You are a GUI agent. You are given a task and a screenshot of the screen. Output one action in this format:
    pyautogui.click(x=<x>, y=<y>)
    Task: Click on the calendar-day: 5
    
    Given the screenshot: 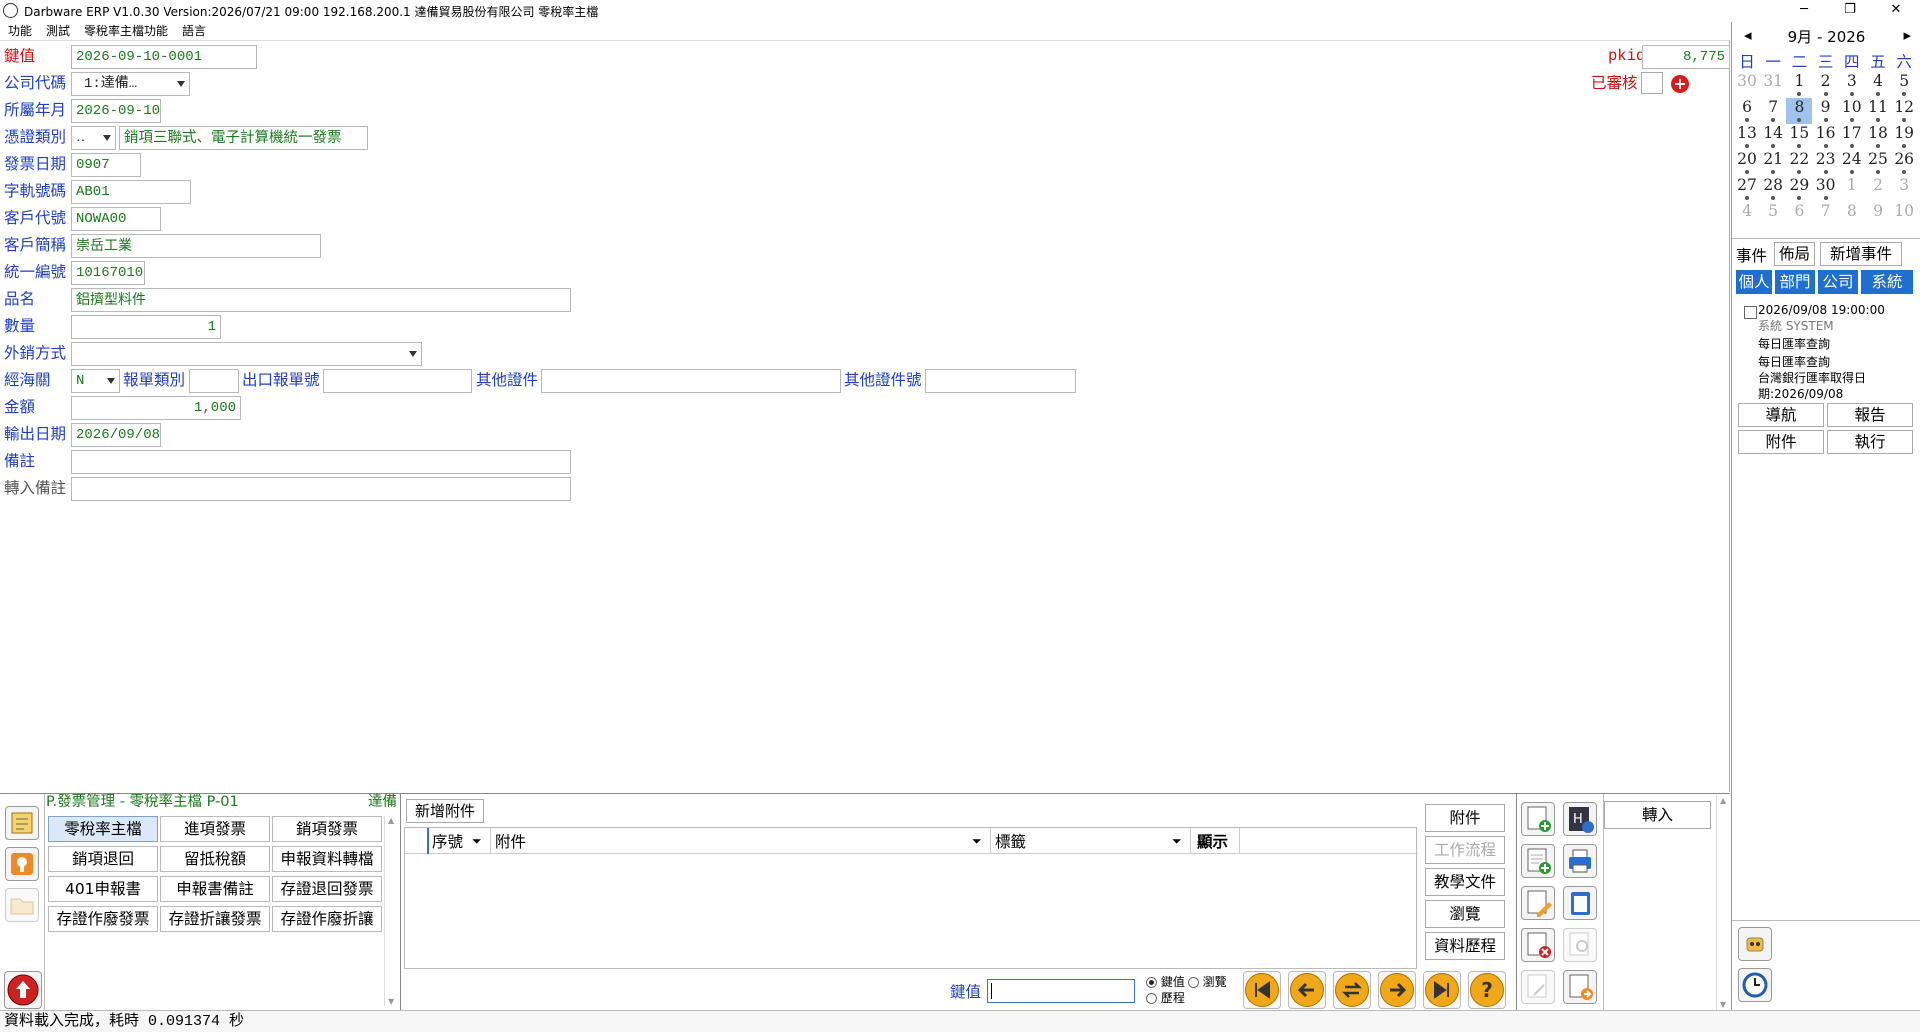 What is the action you would take?
    pyautogui.click(x=1904, y=85)
    